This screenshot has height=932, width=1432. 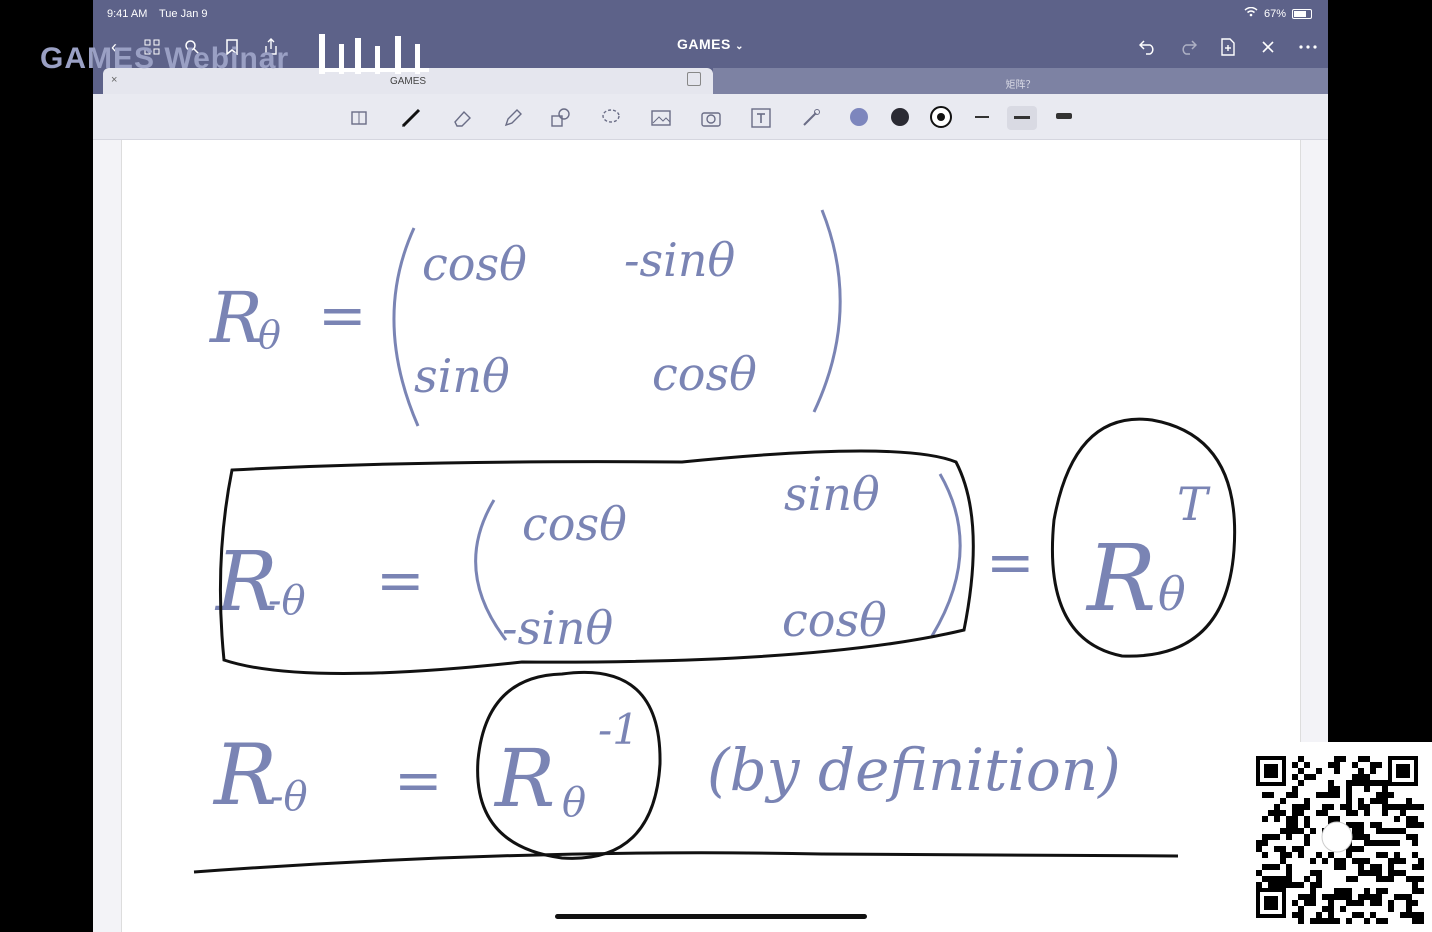 I want to click on color-swatch-dark, so click(x=900, y=117).